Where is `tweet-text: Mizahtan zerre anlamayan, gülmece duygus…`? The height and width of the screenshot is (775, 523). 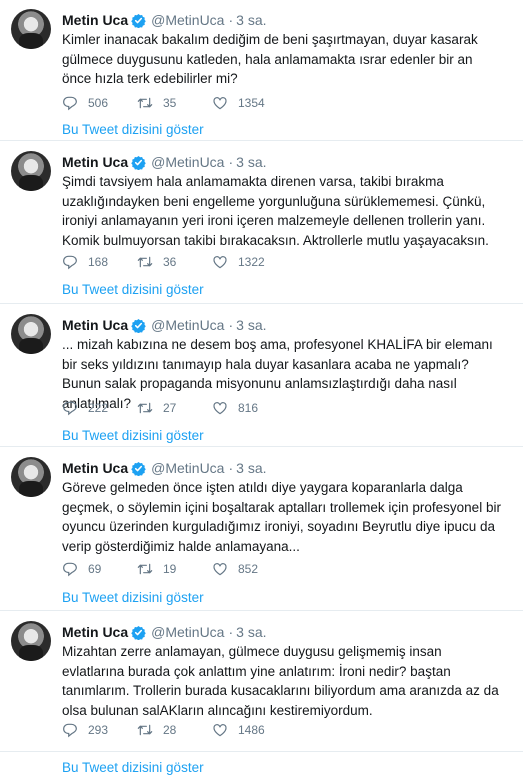 tweet-text: Mizahtan zerre anlamayan, gülmece duygus… is located at coordinates (280, 681).